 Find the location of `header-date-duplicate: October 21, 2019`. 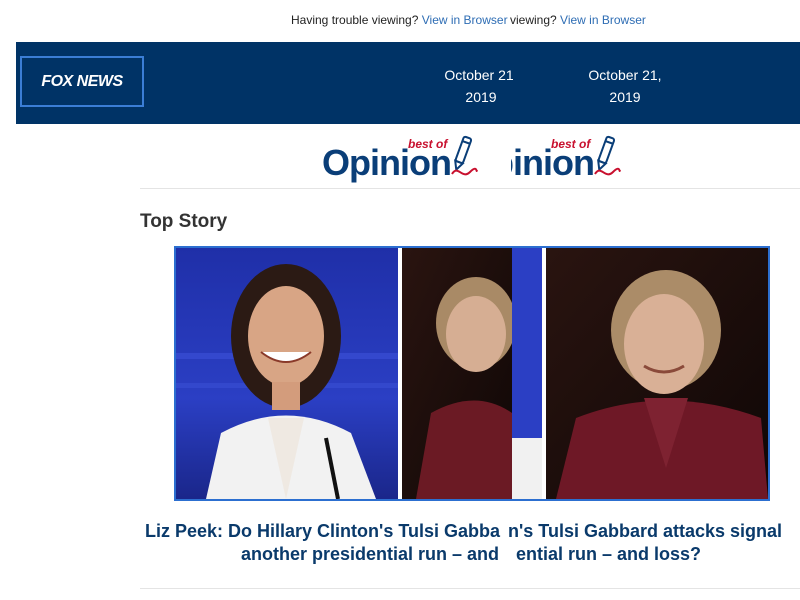

header-date-duplicate: October 21, 2019 is located at coordinates (625, 84).